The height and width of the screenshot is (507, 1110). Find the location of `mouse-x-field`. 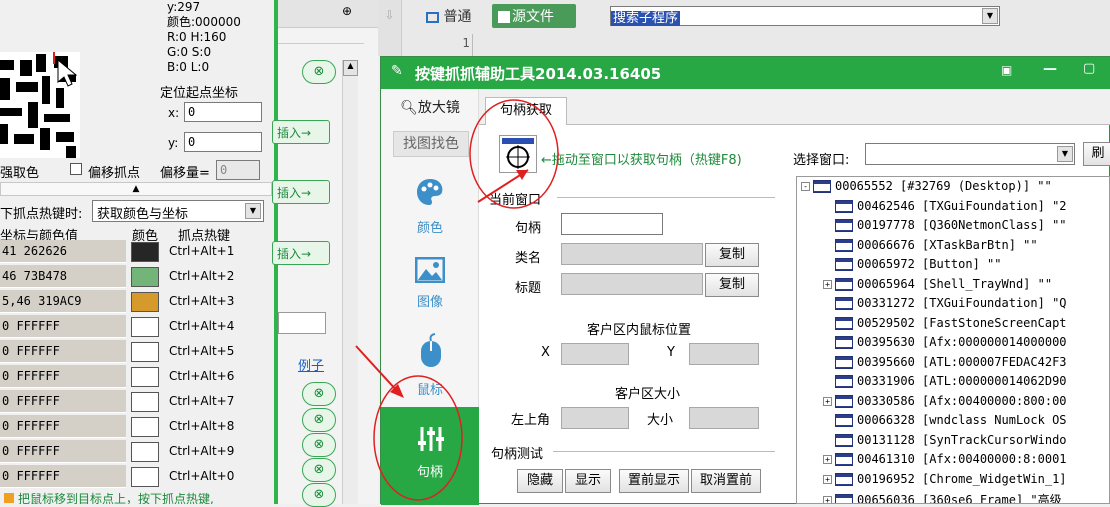

mouse-x-field is located at coordinates (595, 354).